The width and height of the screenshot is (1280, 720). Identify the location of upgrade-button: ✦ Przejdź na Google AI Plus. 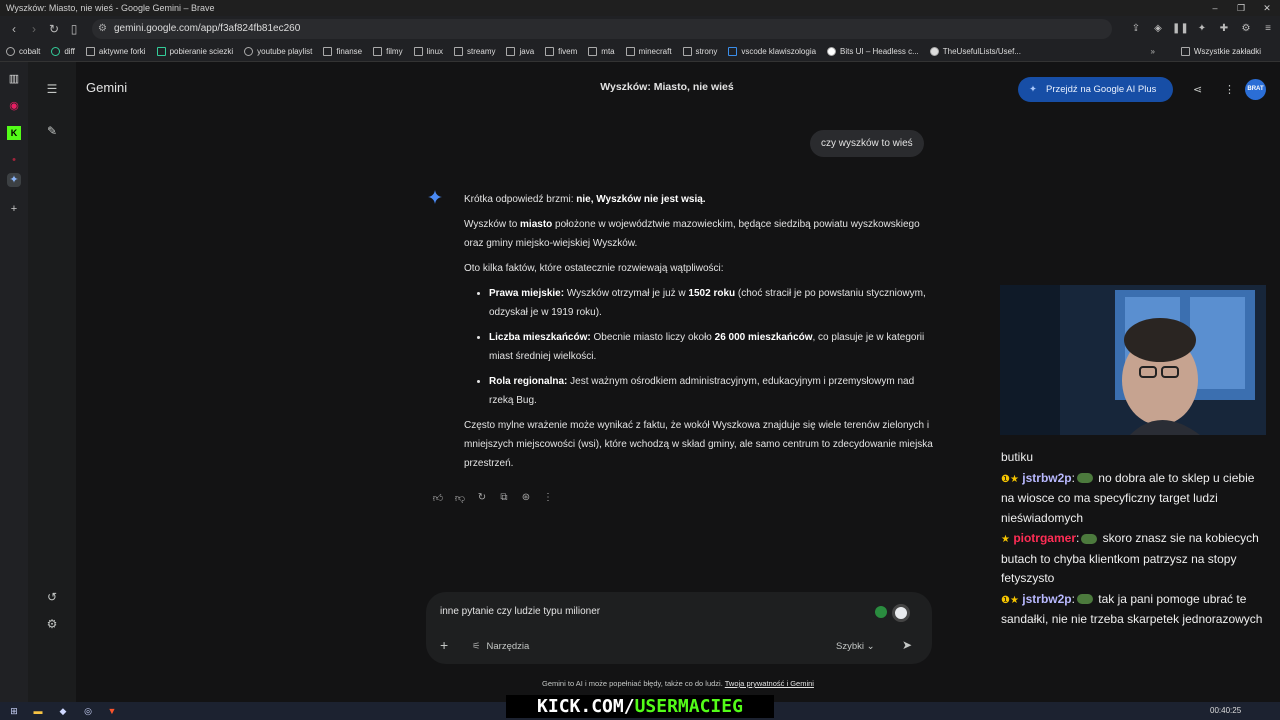
(1095, 89).